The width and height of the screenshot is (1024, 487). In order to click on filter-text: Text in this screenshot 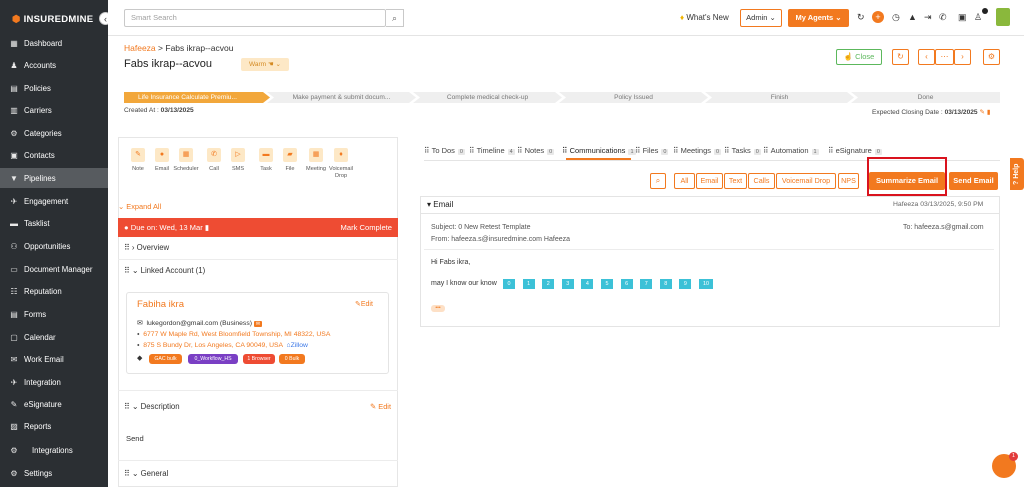, I will do `click(735, 181)`.